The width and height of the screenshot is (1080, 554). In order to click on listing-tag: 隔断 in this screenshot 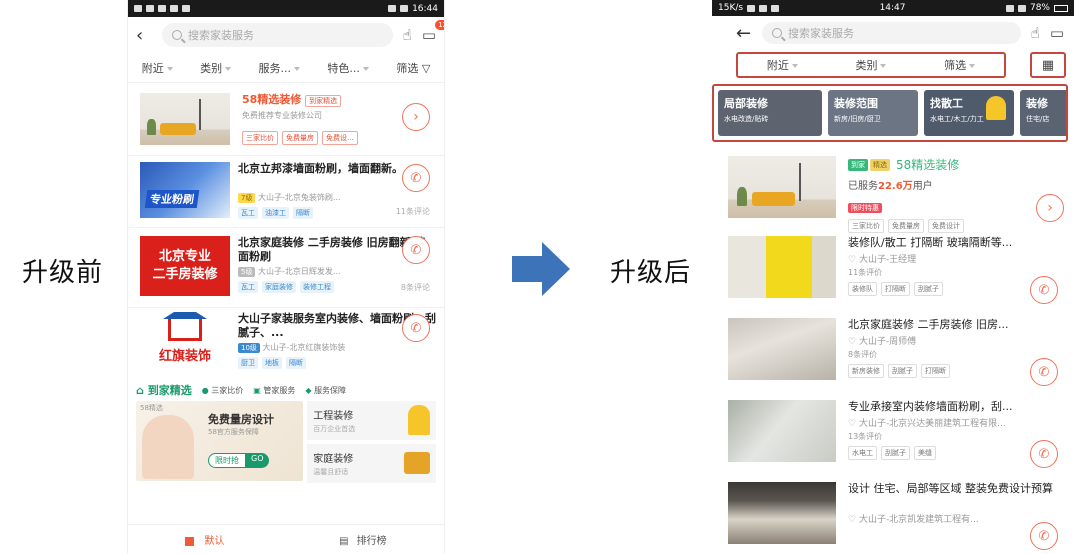, I will do `click(296, 363)`.